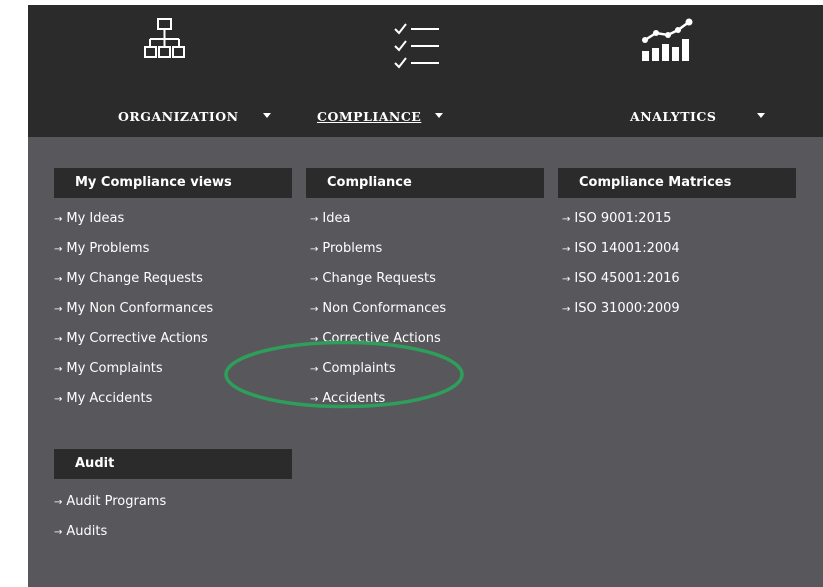 The height and width of the screenshot is (587, 823). Describe the element at coordinates (667, 39) in the screenshot. I see `bar-chart-trend-icon` at that location.